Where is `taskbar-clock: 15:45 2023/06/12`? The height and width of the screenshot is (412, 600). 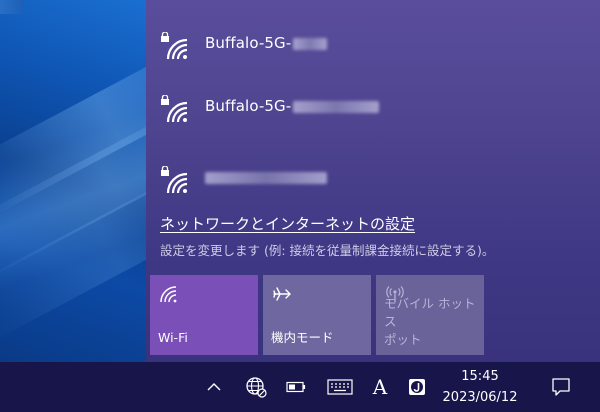
taskbar-clock: 15:45 2023/06/12 is located at coordinates (480, 387).